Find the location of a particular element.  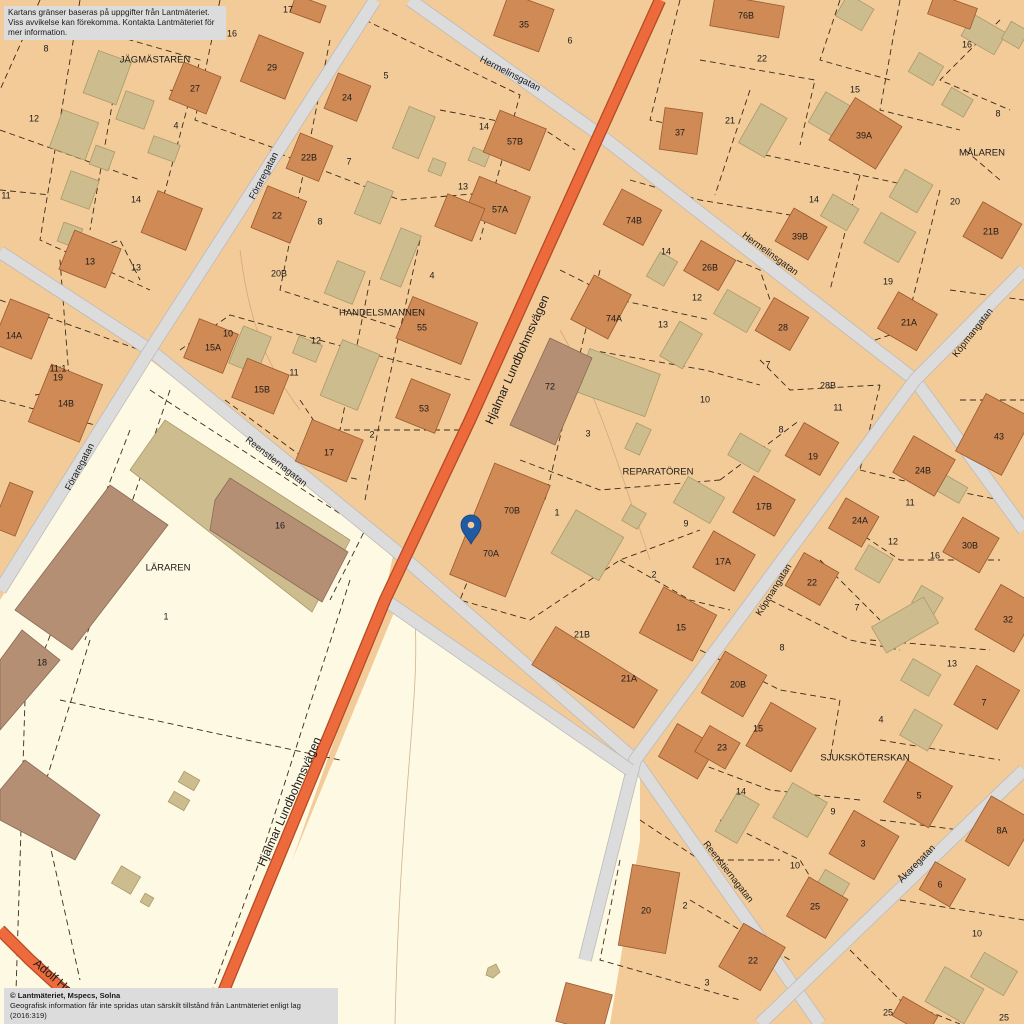

building-number: 32 is located at coordinates (1008, 619).